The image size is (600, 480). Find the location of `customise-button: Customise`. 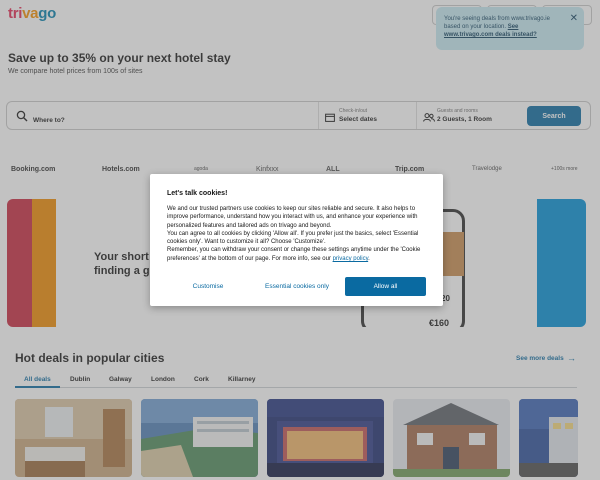

customise-button: Customise is located at coordinates (208, 286).